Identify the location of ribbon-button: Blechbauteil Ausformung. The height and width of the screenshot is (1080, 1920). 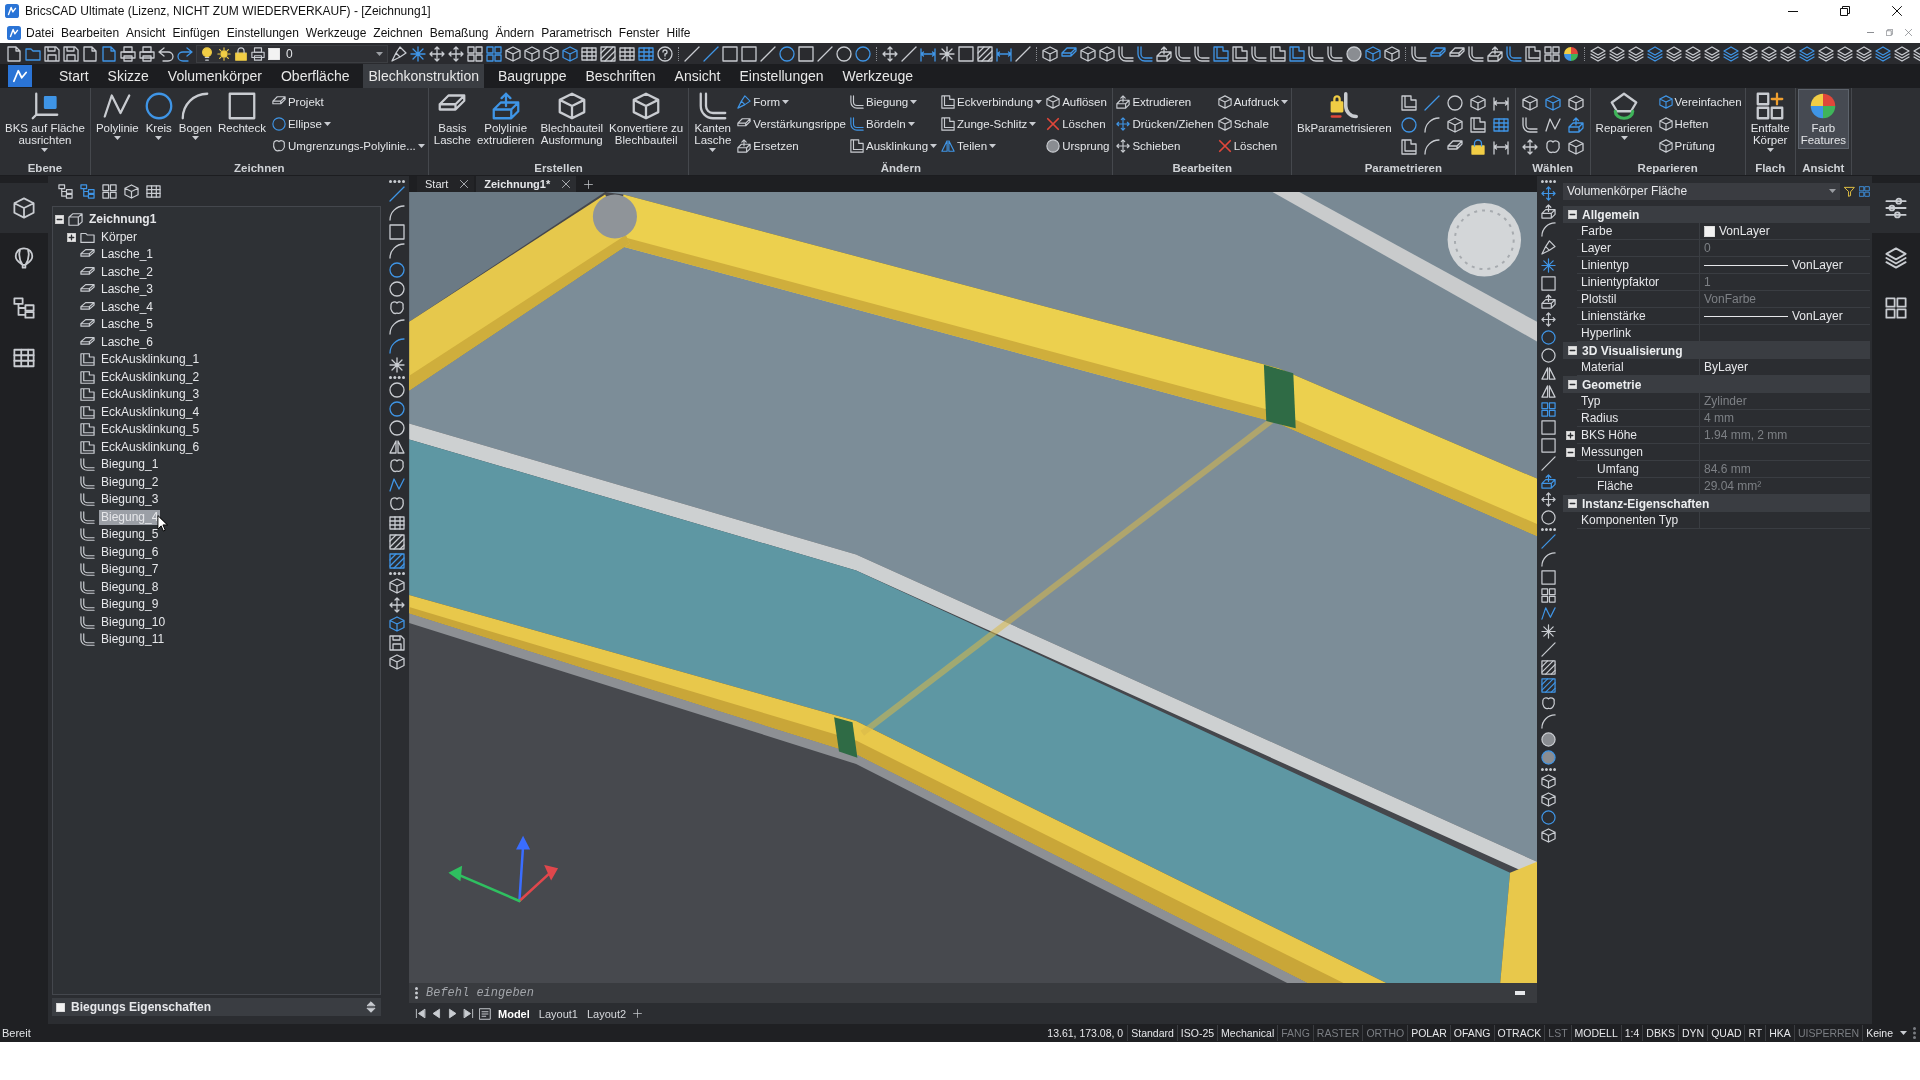
(572, 119).